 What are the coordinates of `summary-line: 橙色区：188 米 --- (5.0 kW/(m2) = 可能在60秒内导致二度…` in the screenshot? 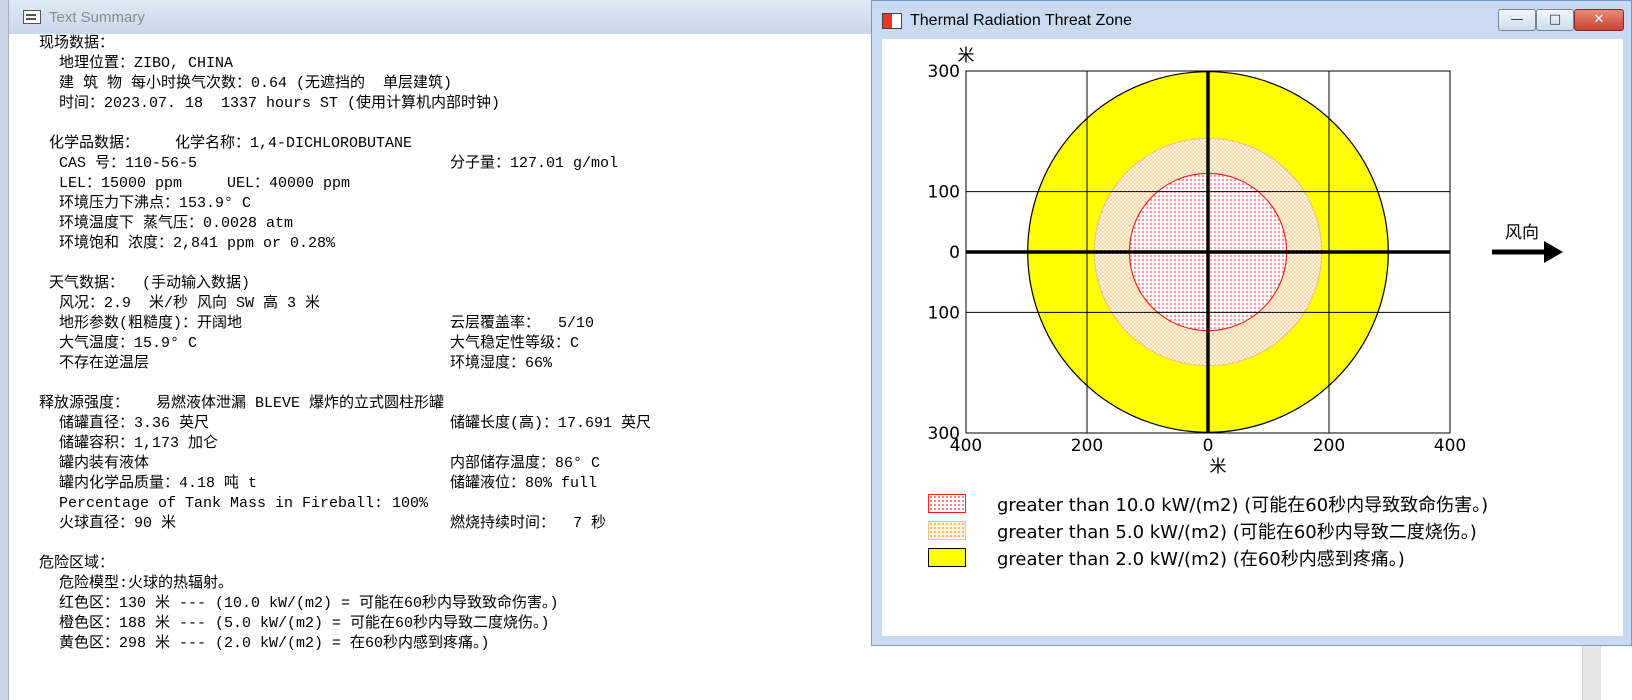 It's located at (304, 623).